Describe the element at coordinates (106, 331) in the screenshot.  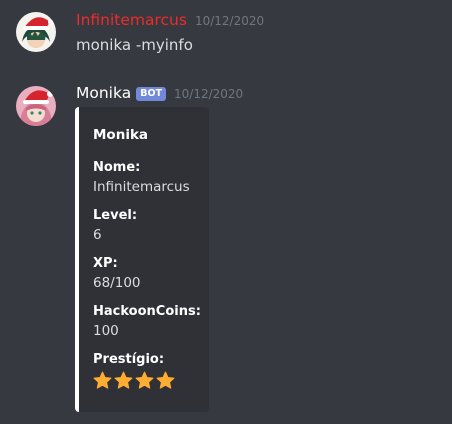
I see `field-value: 100` at that location.